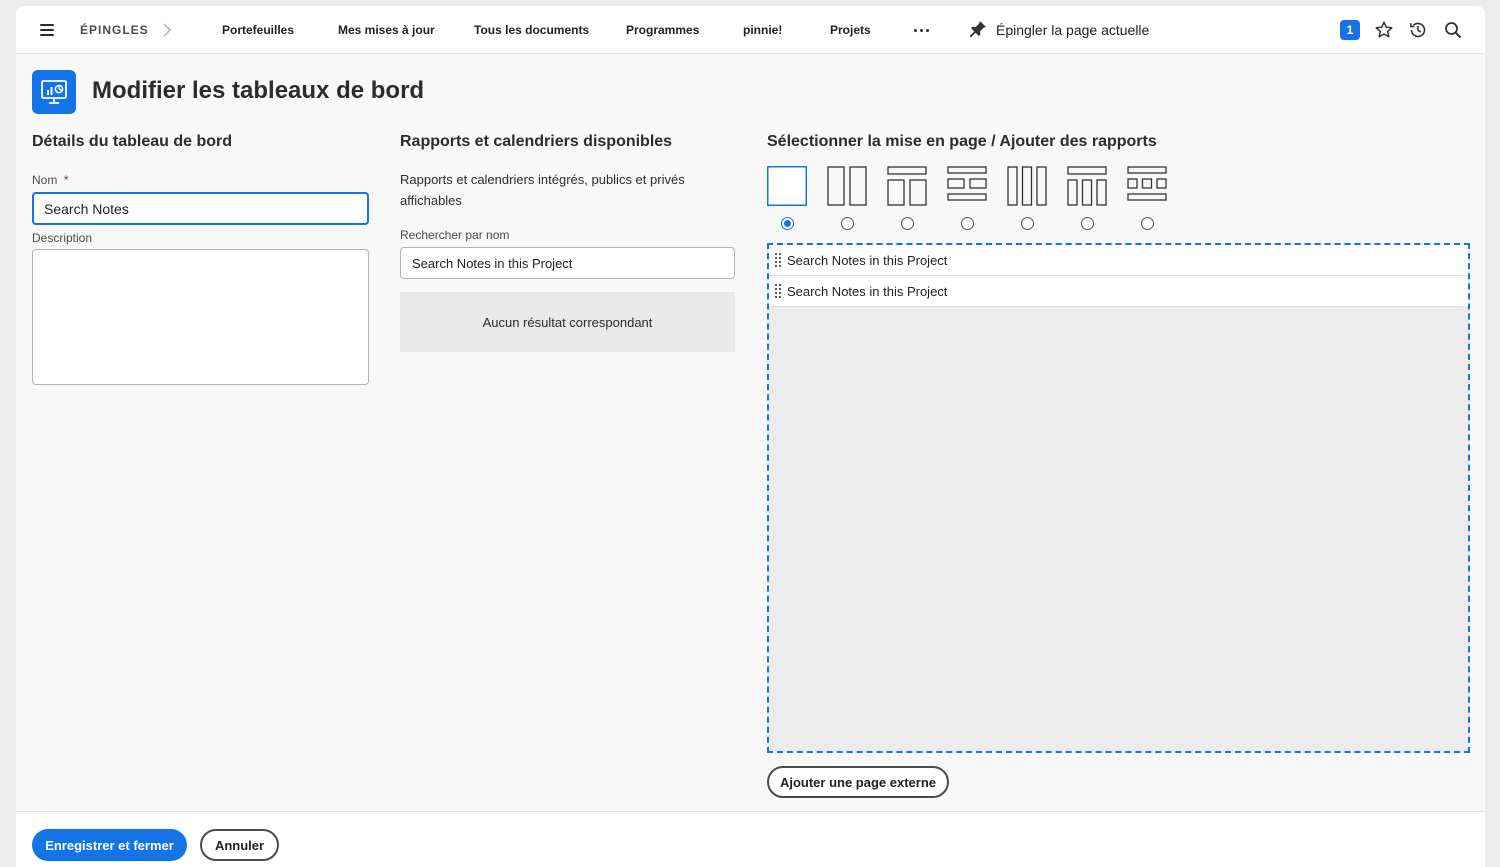 The image size is (1500, 867). I want to click on description-label: Description, so click(62, 238).